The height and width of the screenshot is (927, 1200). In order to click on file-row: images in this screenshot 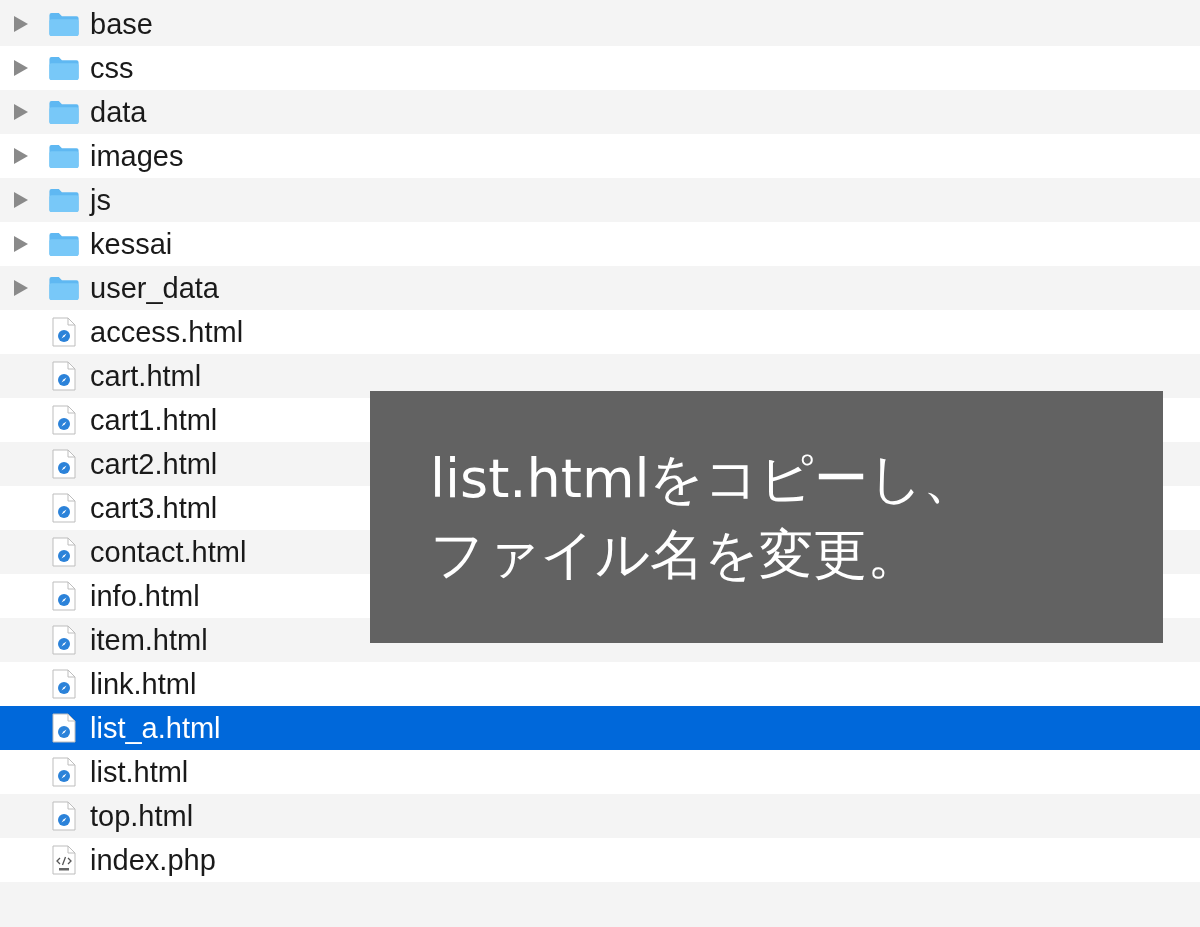, I will do `click(600, 156)`.